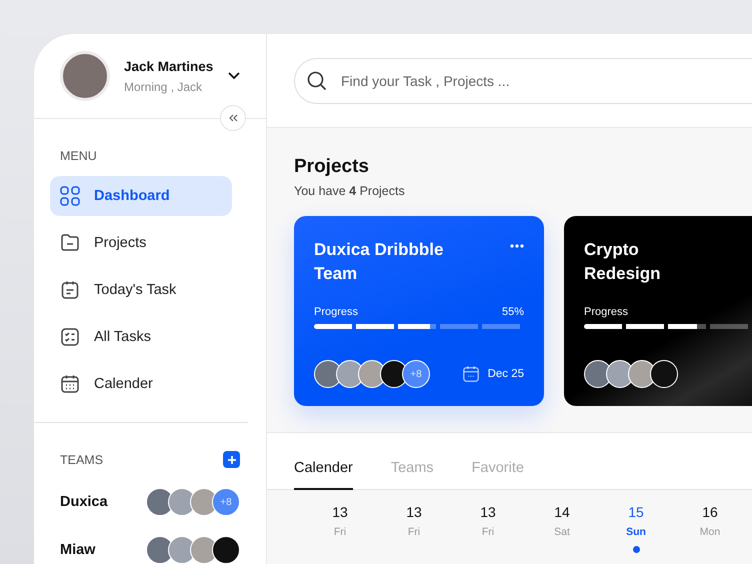 The image size is (752, 564). I want to click on grid-icon, so click(70, 196).